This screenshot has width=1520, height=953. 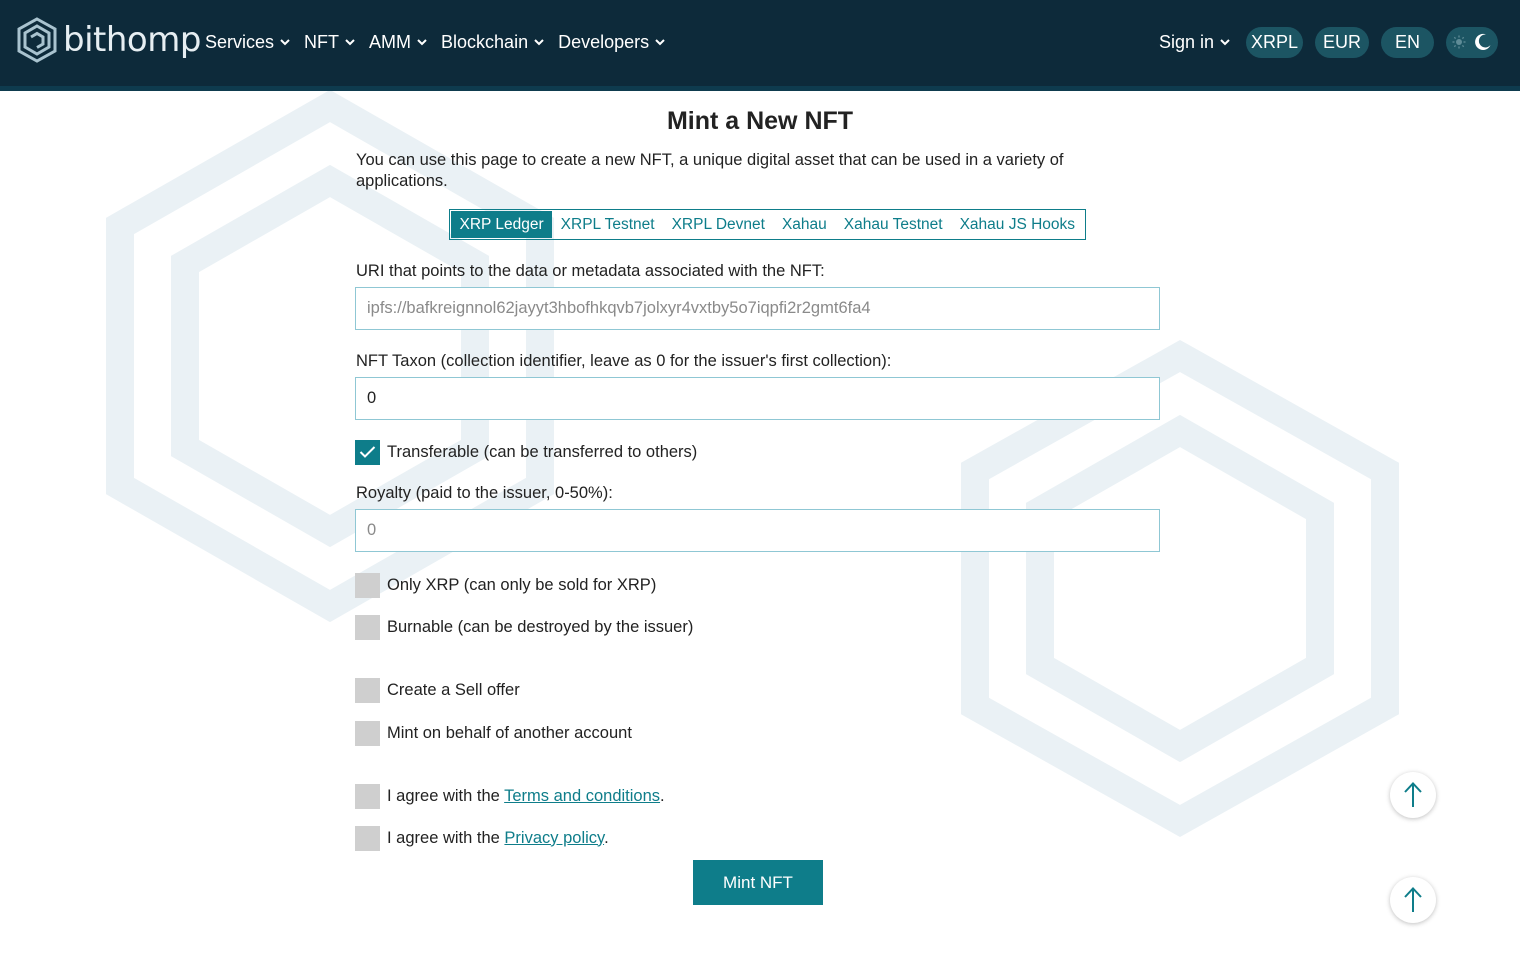 What do you see at coordinates (554, 838) in the screenshot?
I see `privacy-link: Privacy policy` at bounding box center [554, 838].